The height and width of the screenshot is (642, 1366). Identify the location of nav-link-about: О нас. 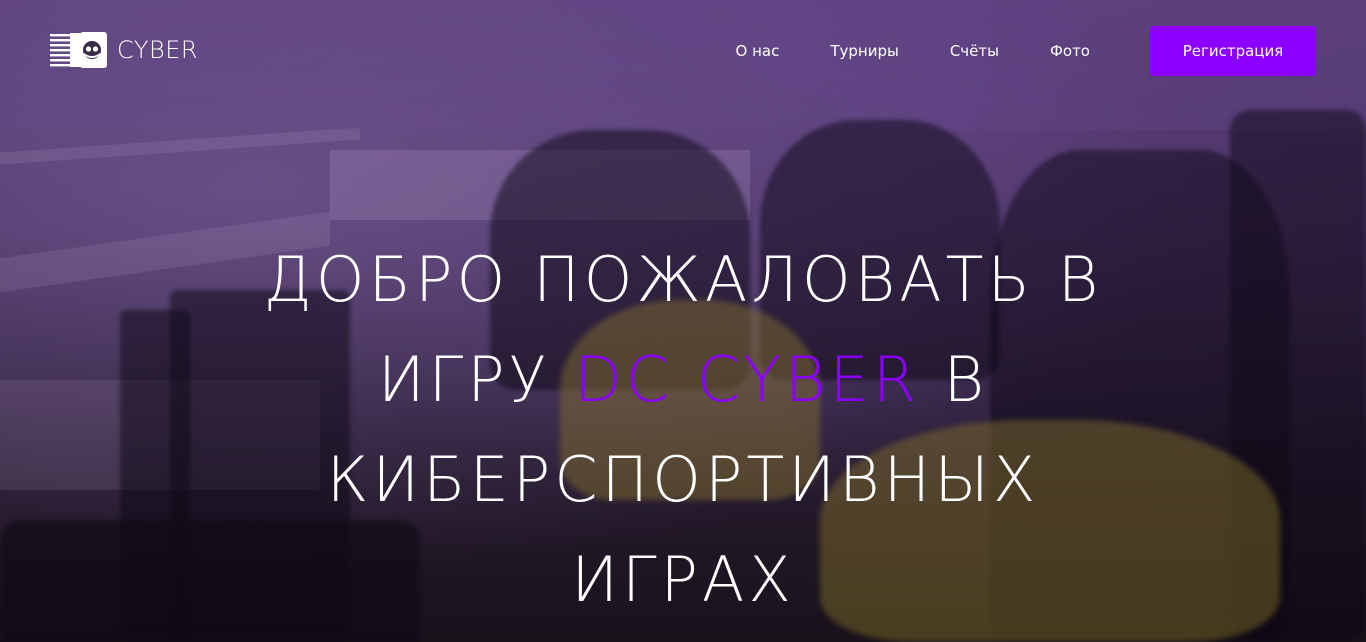
(758, 51).